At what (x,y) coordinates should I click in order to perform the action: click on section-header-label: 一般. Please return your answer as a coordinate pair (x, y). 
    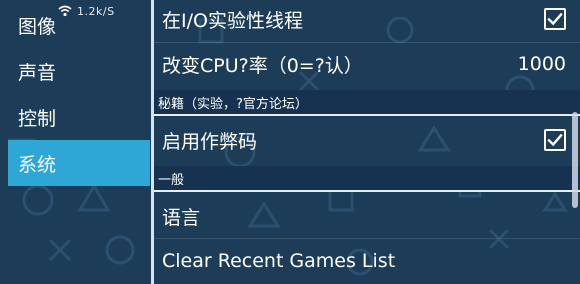
    Looking at the image, I should click on (171, 180).